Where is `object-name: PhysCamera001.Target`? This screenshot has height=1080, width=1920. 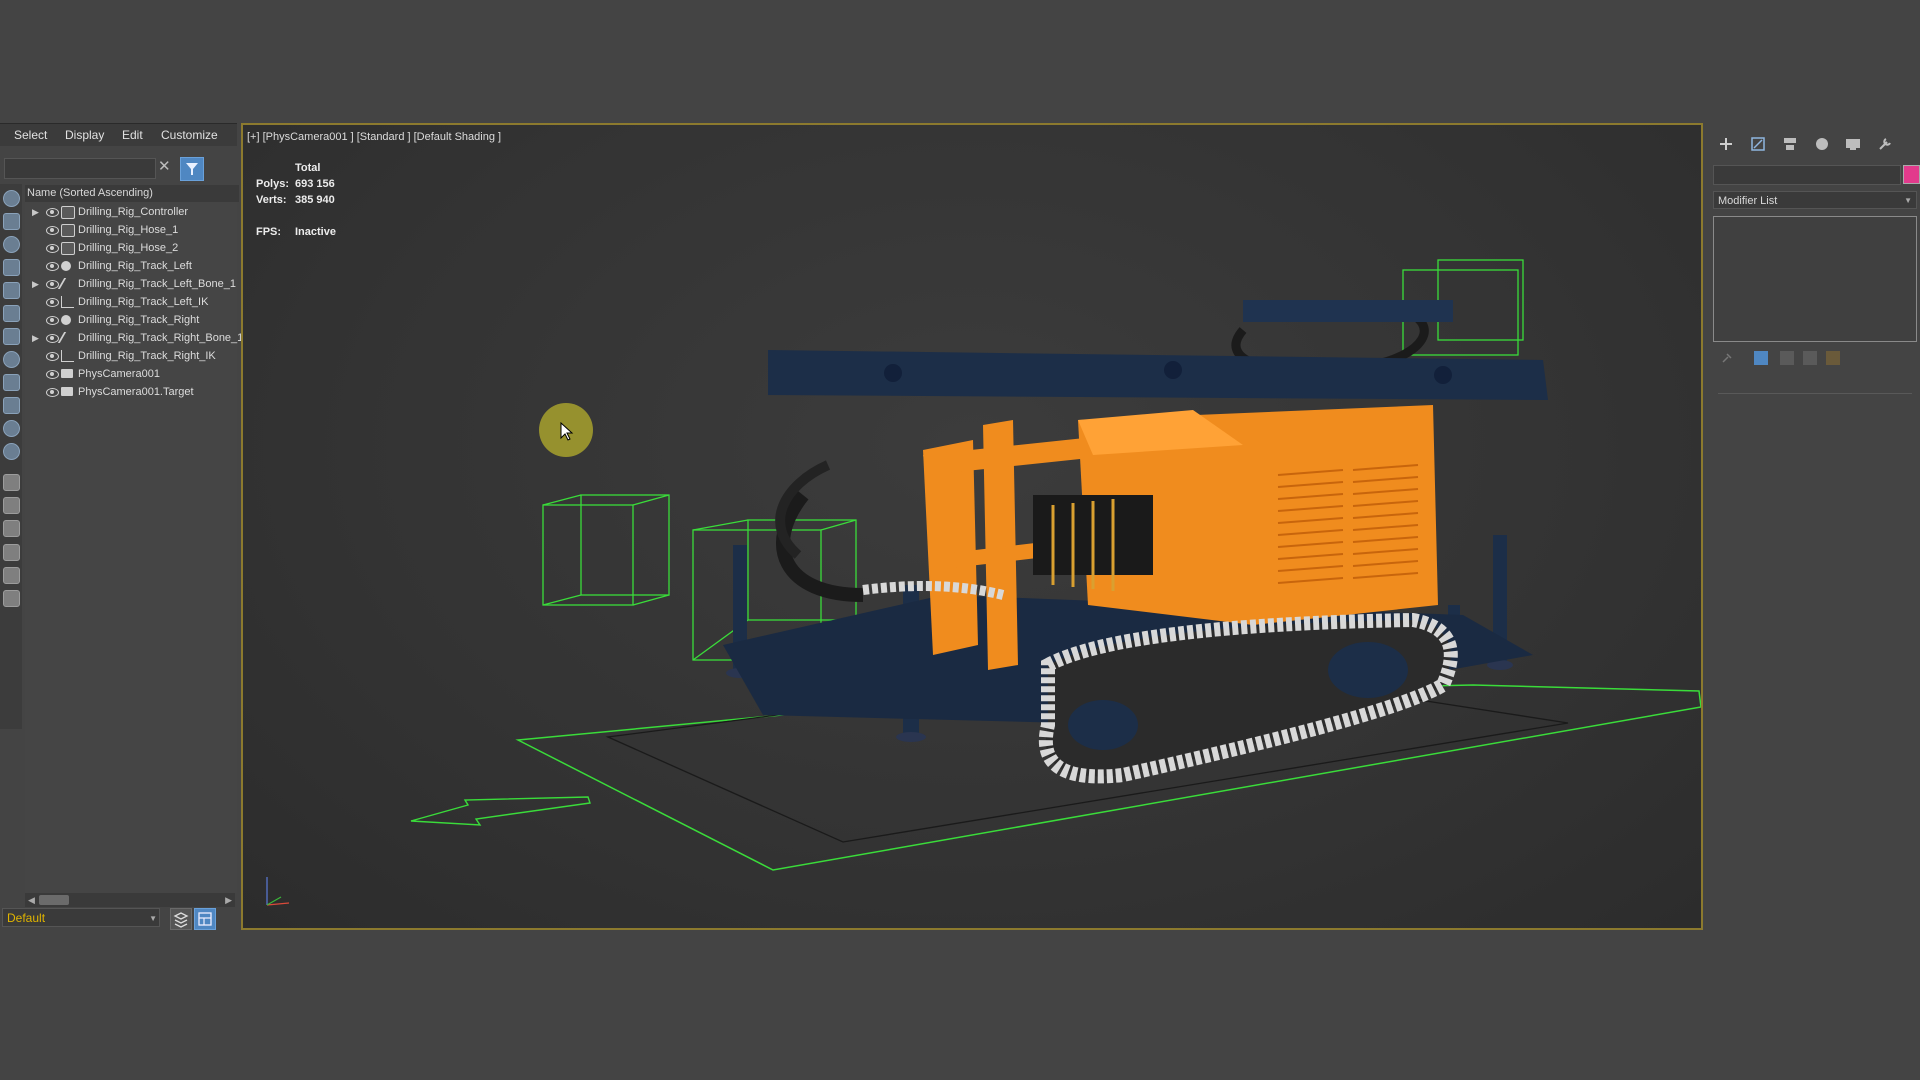
object-name: PhysCamera001.Target is located at coordinates (136, 392).